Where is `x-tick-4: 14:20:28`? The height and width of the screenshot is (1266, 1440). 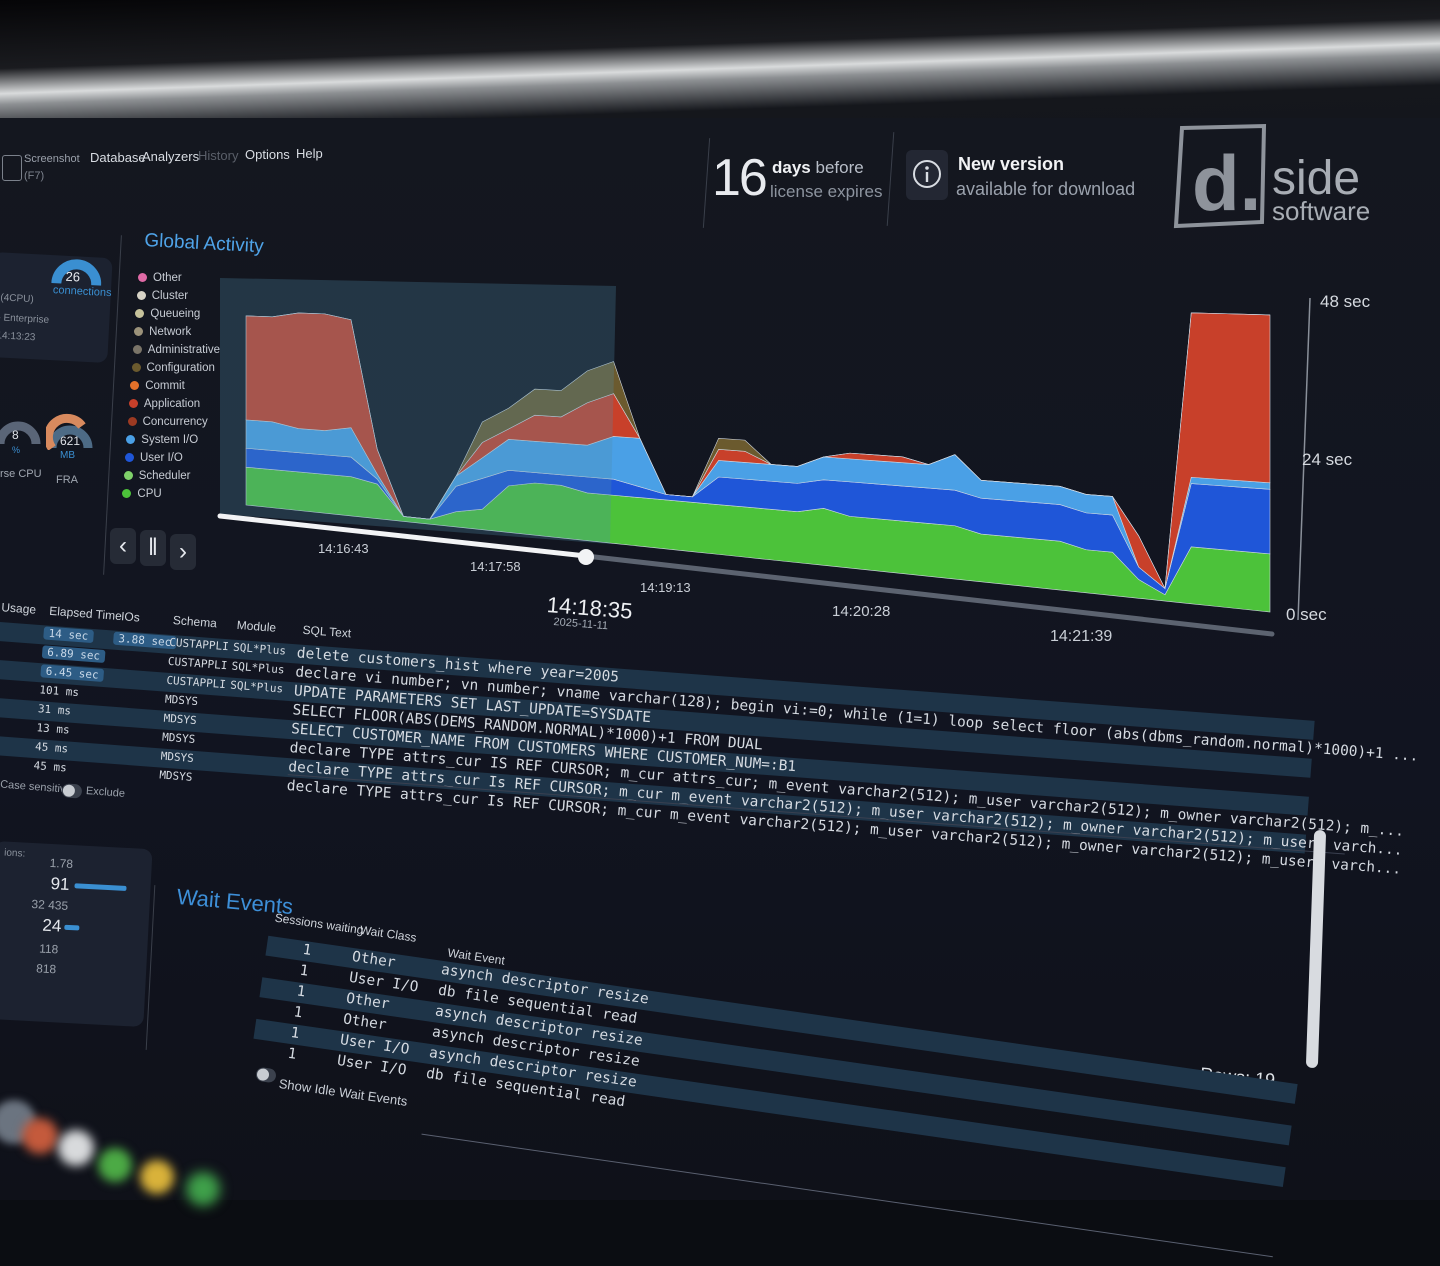 x-tick-4: 14:20:28 is located at coordinates (861, 611).